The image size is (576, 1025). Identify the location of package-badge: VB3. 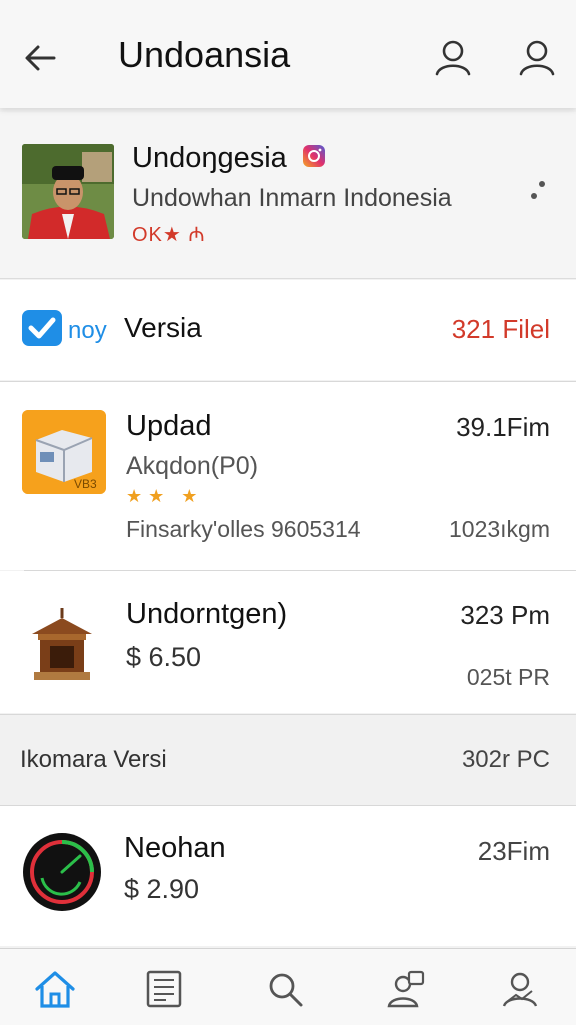
(85, 484).